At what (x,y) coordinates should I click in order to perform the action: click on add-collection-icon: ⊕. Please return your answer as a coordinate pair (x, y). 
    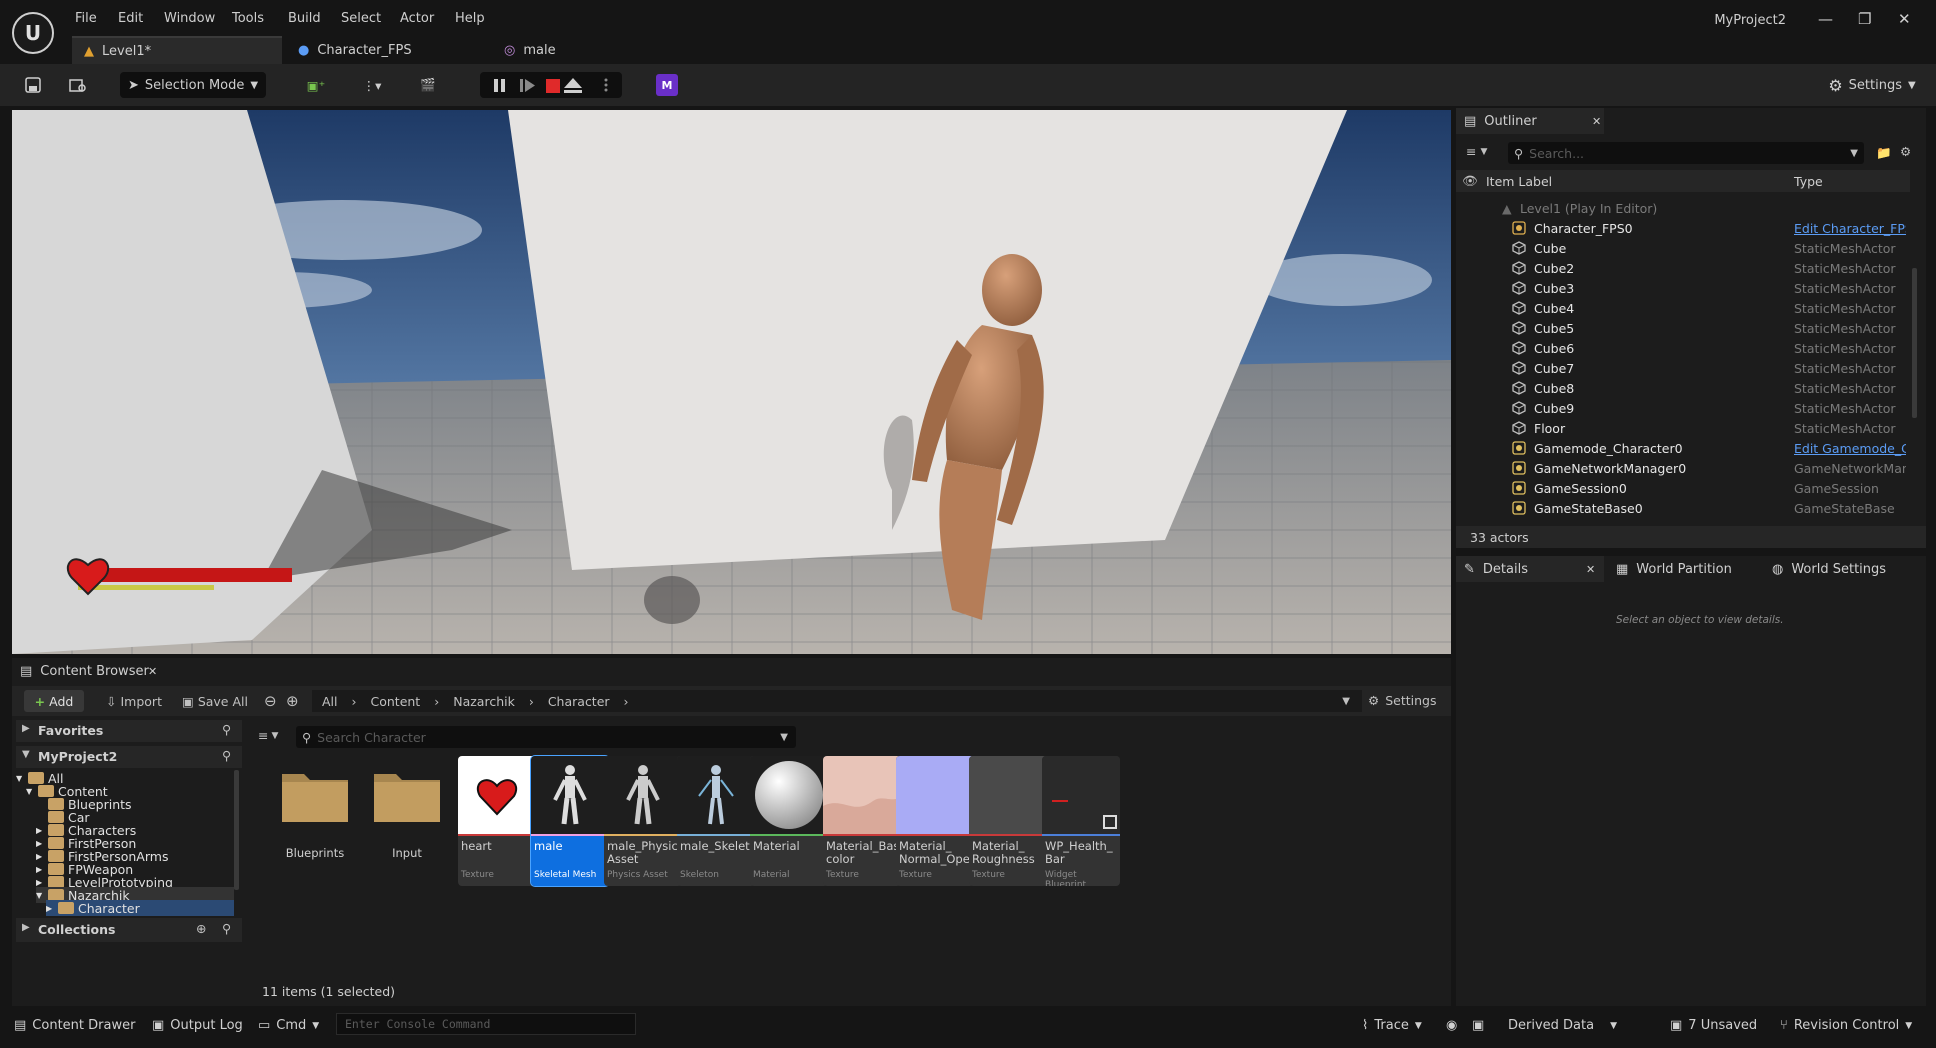
    Looking at the image, I should click on (201, 928).